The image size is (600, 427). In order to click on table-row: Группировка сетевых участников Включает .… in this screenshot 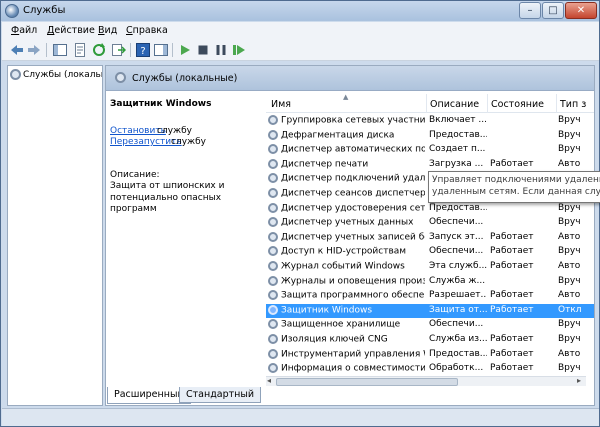, I will do `click(430, 121)`.